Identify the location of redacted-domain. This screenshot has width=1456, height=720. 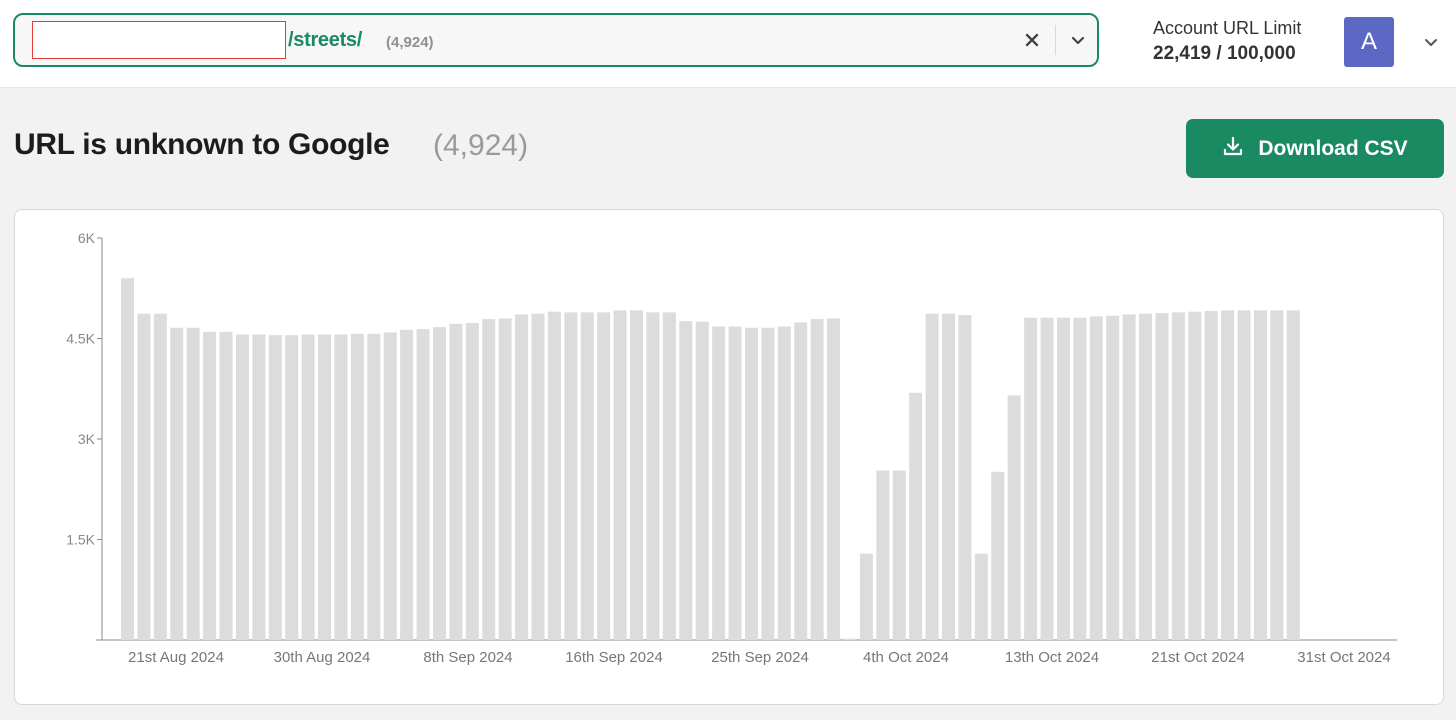
(159, 40).